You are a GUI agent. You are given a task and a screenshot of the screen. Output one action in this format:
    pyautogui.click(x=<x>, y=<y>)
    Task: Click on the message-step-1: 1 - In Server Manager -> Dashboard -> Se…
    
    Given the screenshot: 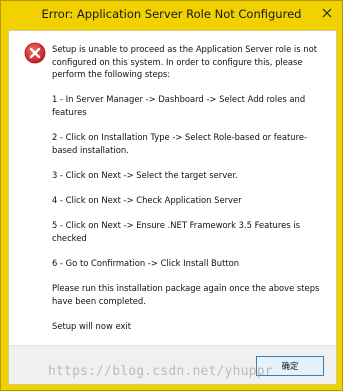 What is the action you would take?
    pyautogui.click(x=179, y=105)
    